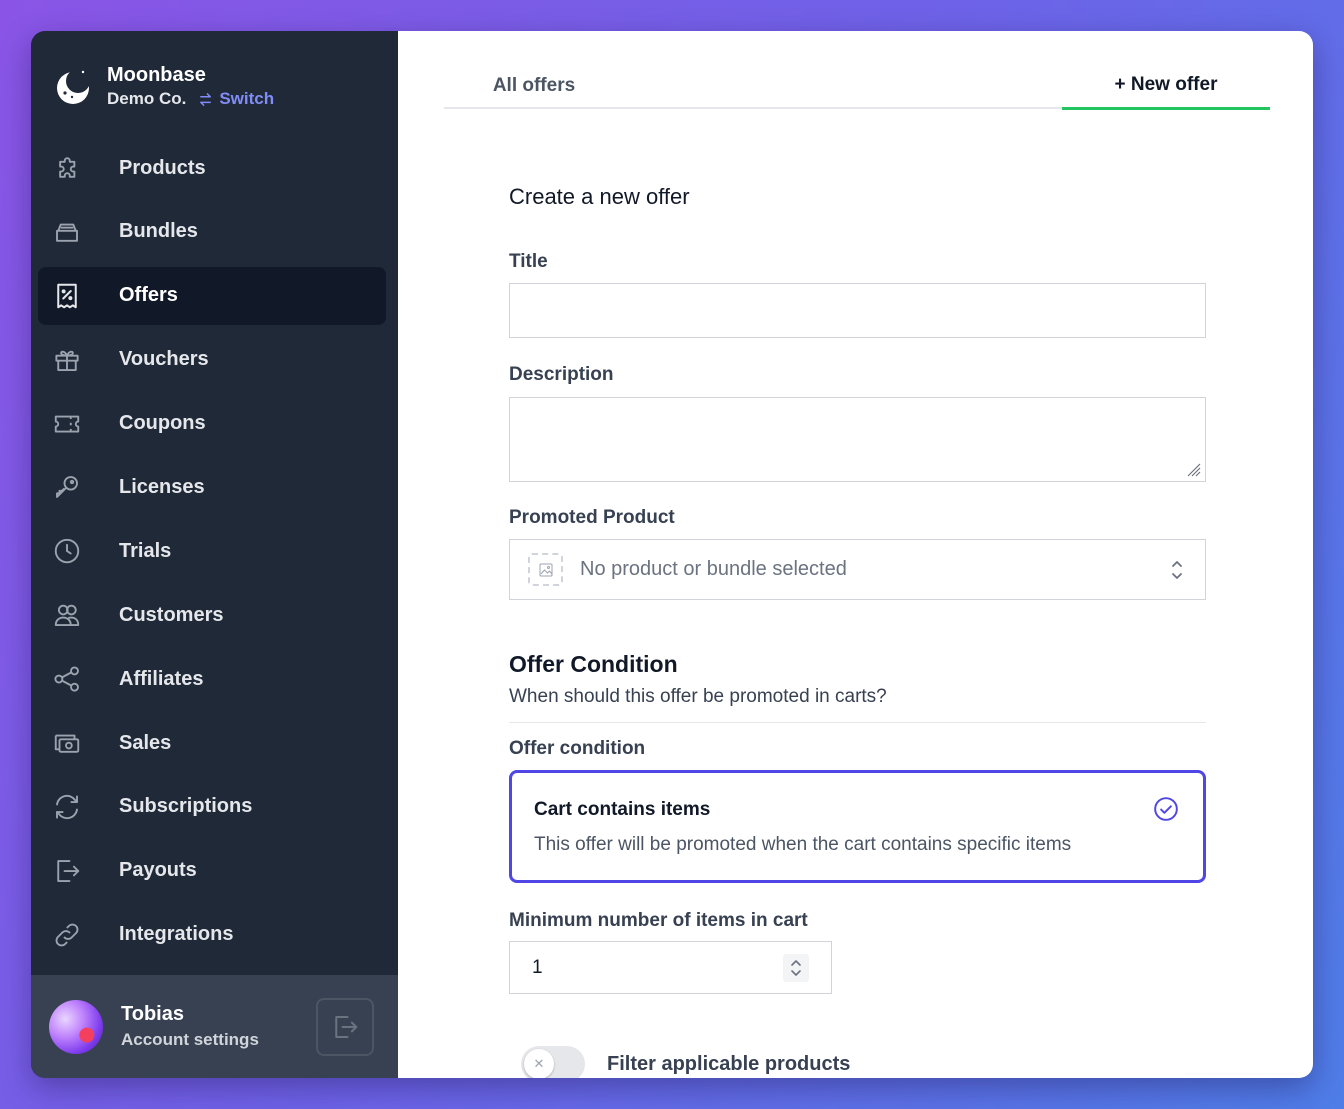 Image resolution: width=1344 pixels, height=1109 pixels. What do you see at coordinates (67, 743) in the screenshot?
I see `cash-icon` at bounding box center [67, 743].